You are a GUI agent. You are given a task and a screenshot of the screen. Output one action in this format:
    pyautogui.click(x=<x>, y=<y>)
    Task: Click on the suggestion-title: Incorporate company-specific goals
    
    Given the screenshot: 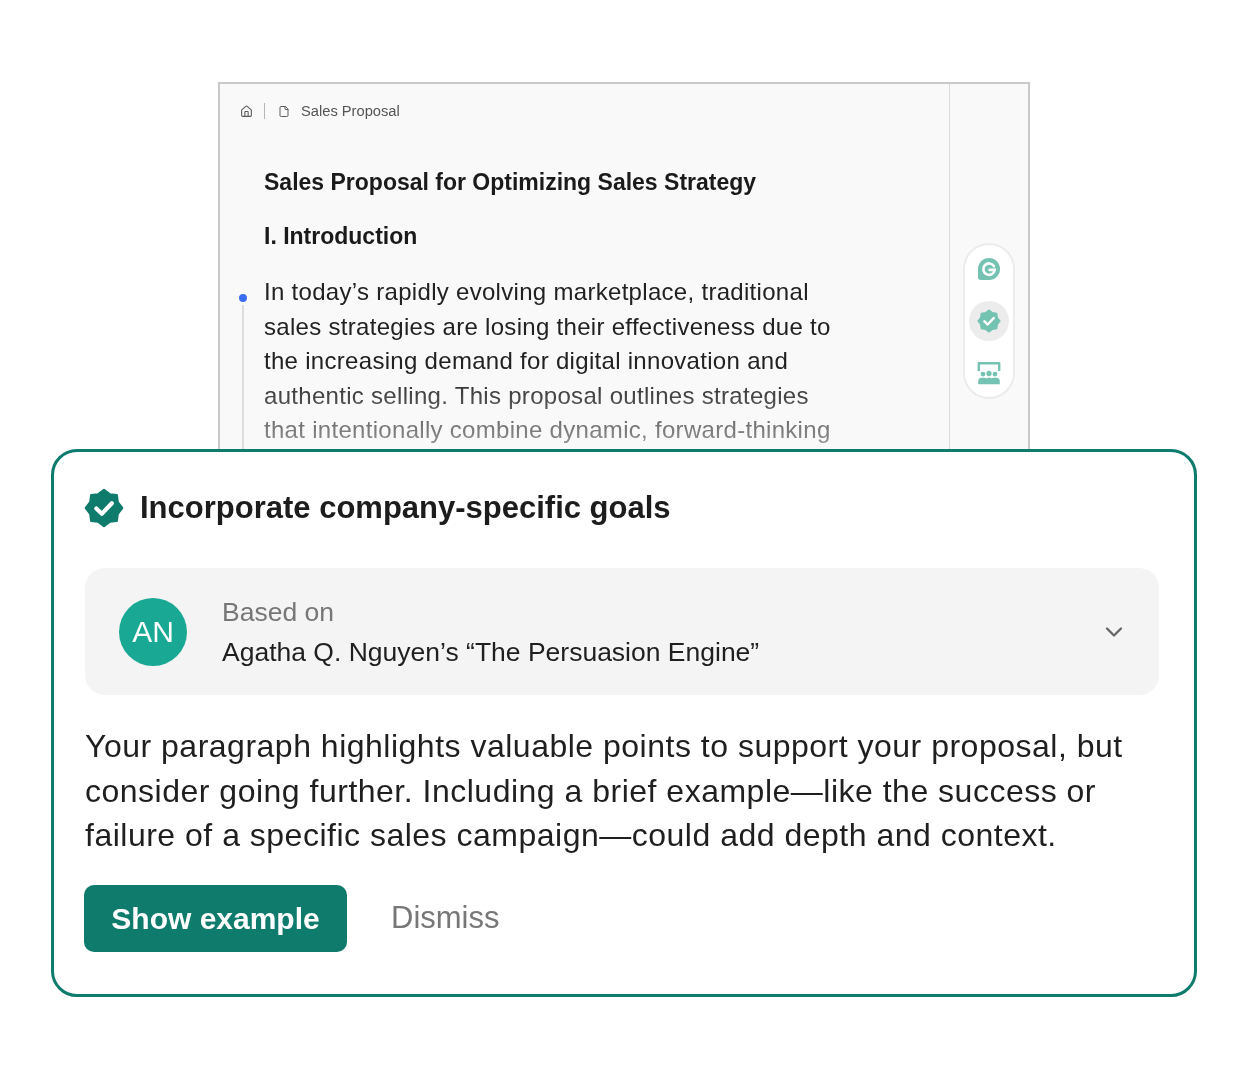 What is the action you would take?
    pyautogui.click(x=405, y=508)
    